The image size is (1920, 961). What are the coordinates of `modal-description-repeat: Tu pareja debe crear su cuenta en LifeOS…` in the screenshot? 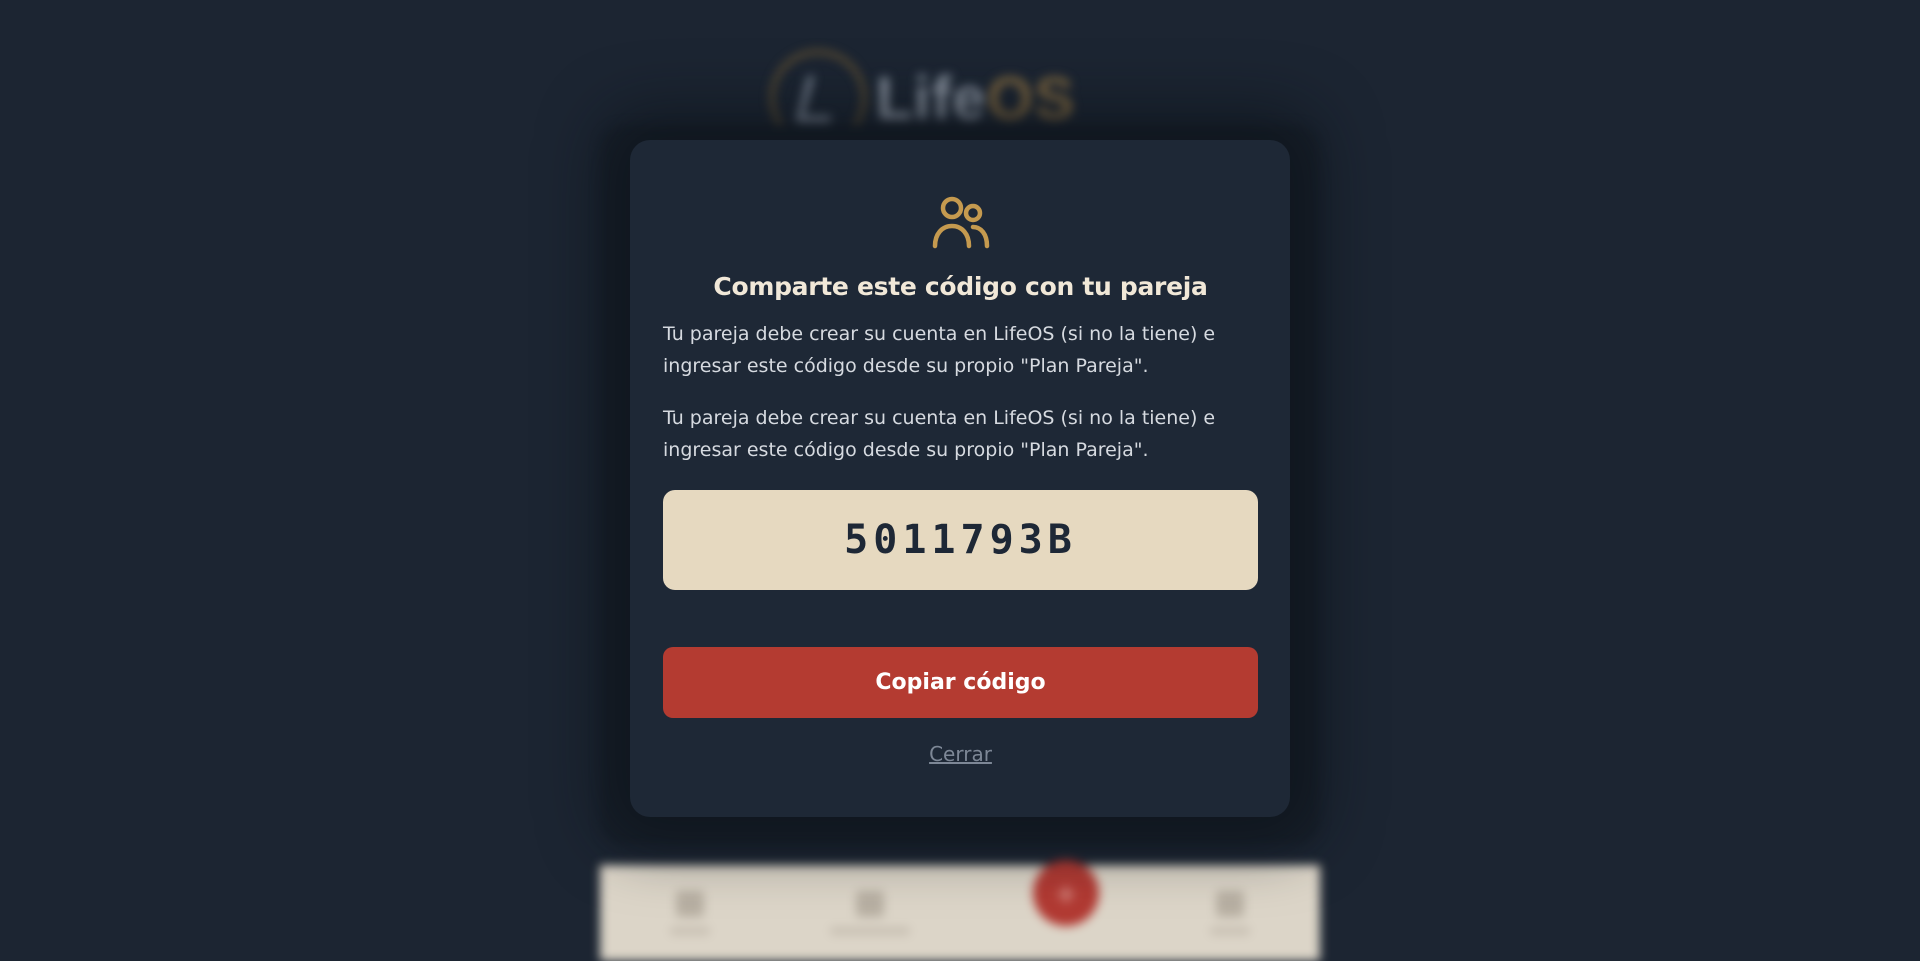 It's located at (939, 434).